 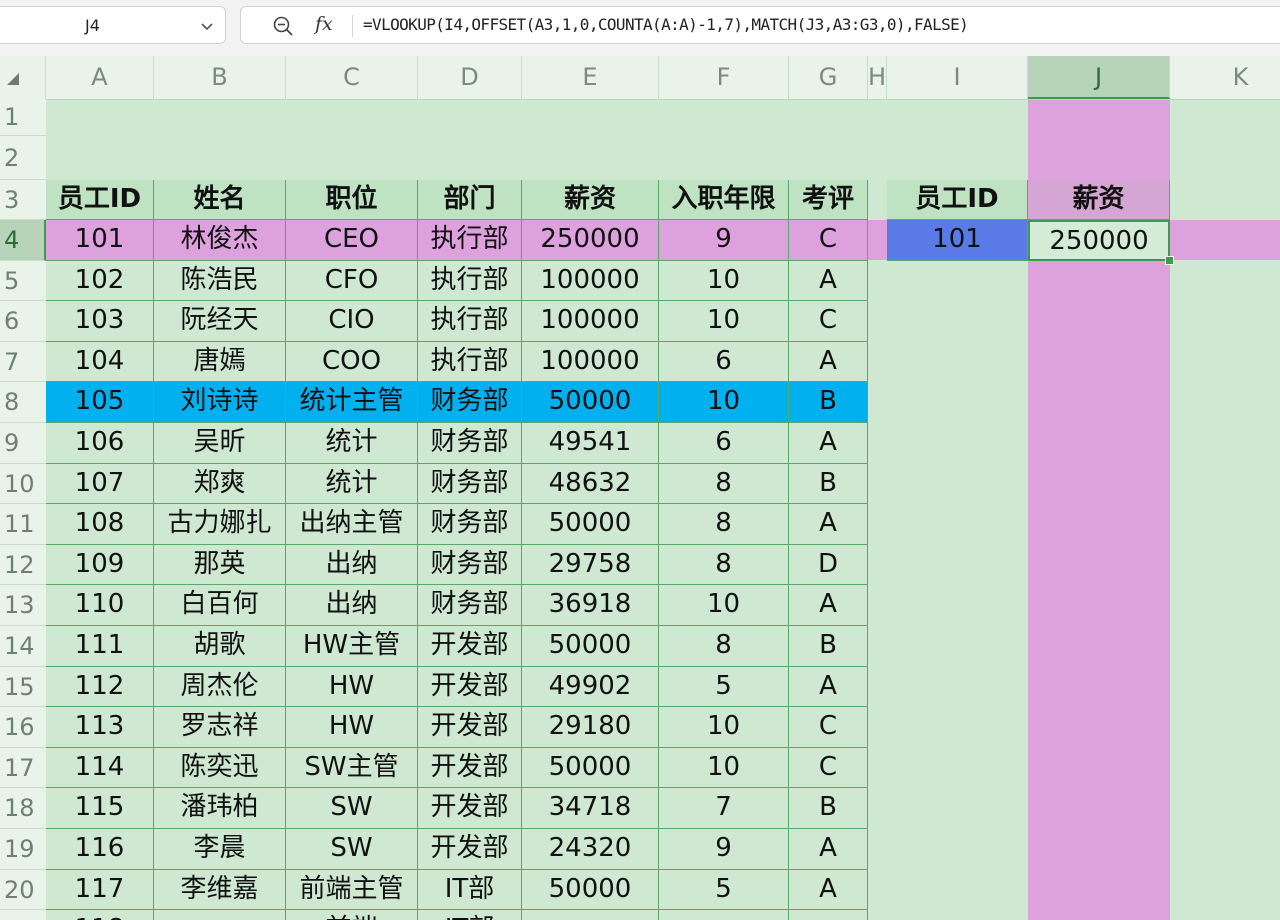 I want to click on table-cell: 24320, so click(x=590, y=849).